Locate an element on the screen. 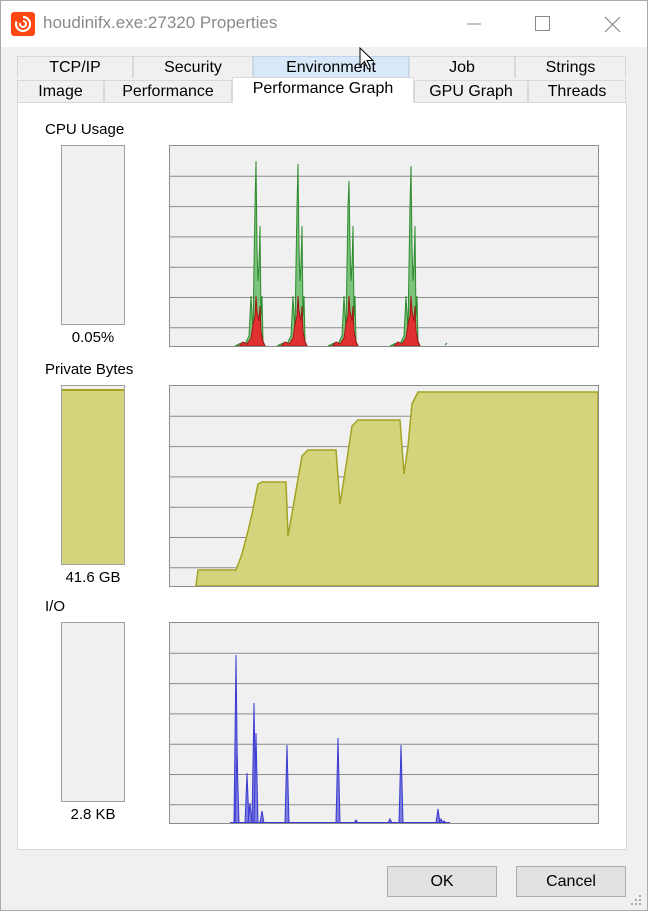 The height and width of the screenshot is (911, 648). mouse-cursor-icon is located at coordinates (367, 58).